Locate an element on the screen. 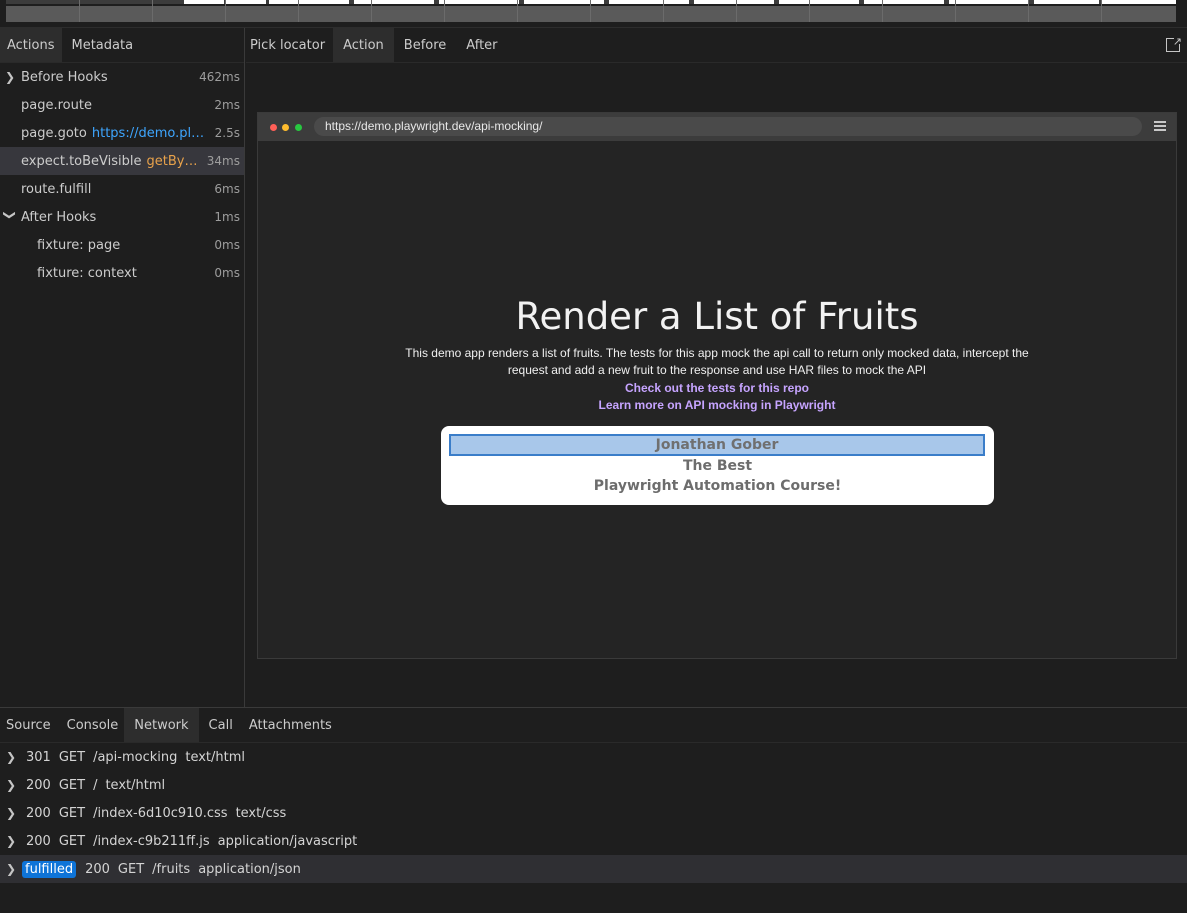 This screenshot has height=913, width=1187. browser-chrome: https://demo.playwright.dev/api-mocking/ is located at coordinates (717, 127).